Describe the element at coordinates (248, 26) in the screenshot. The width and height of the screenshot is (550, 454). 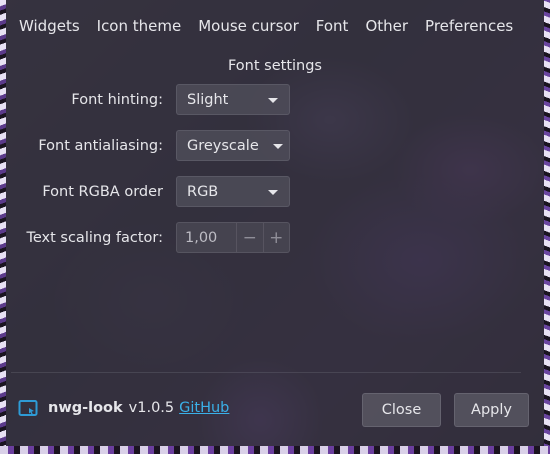
I see `tab-mouse-cursor: Mouse cursor` at that location.